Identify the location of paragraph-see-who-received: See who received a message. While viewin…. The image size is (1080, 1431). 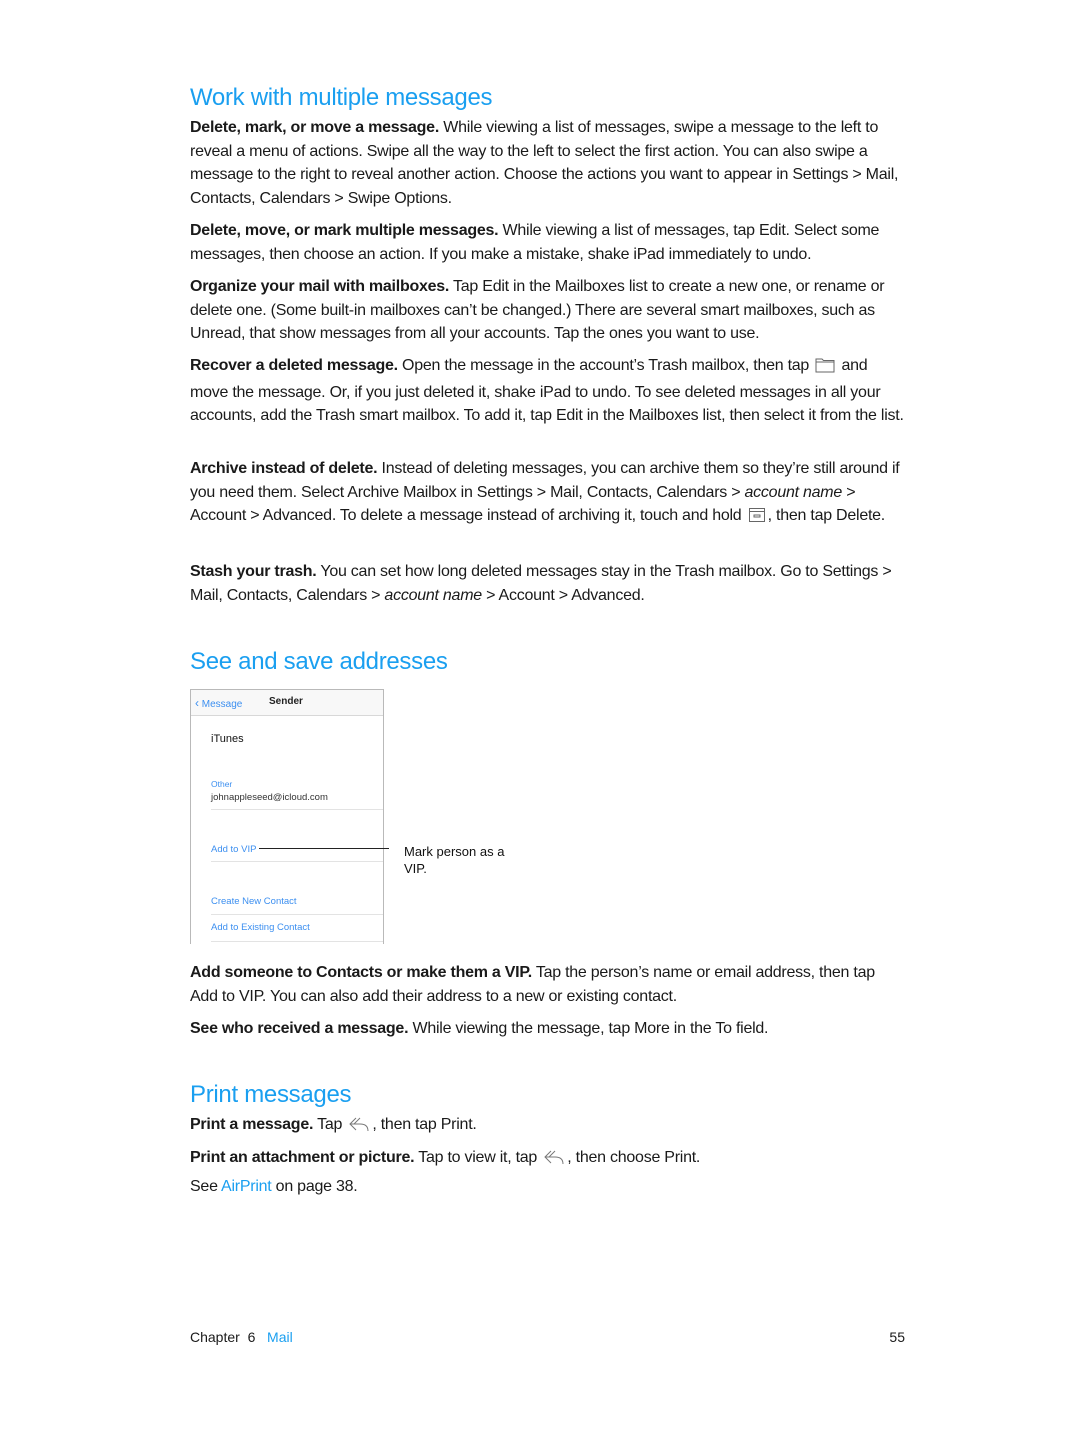
(547, 1029).